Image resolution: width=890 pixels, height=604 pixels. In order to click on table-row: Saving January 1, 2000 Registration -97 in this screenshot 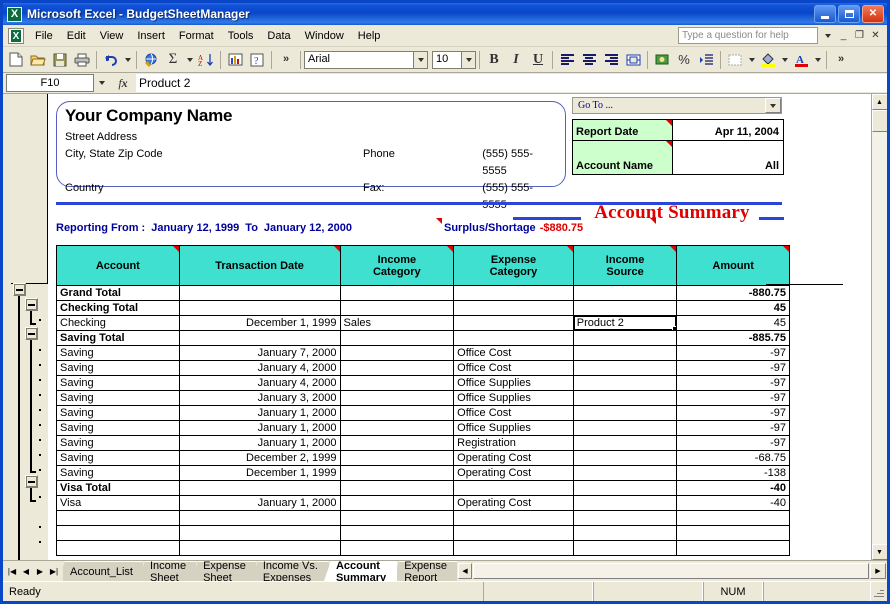, I will do `click(423, 443)`.